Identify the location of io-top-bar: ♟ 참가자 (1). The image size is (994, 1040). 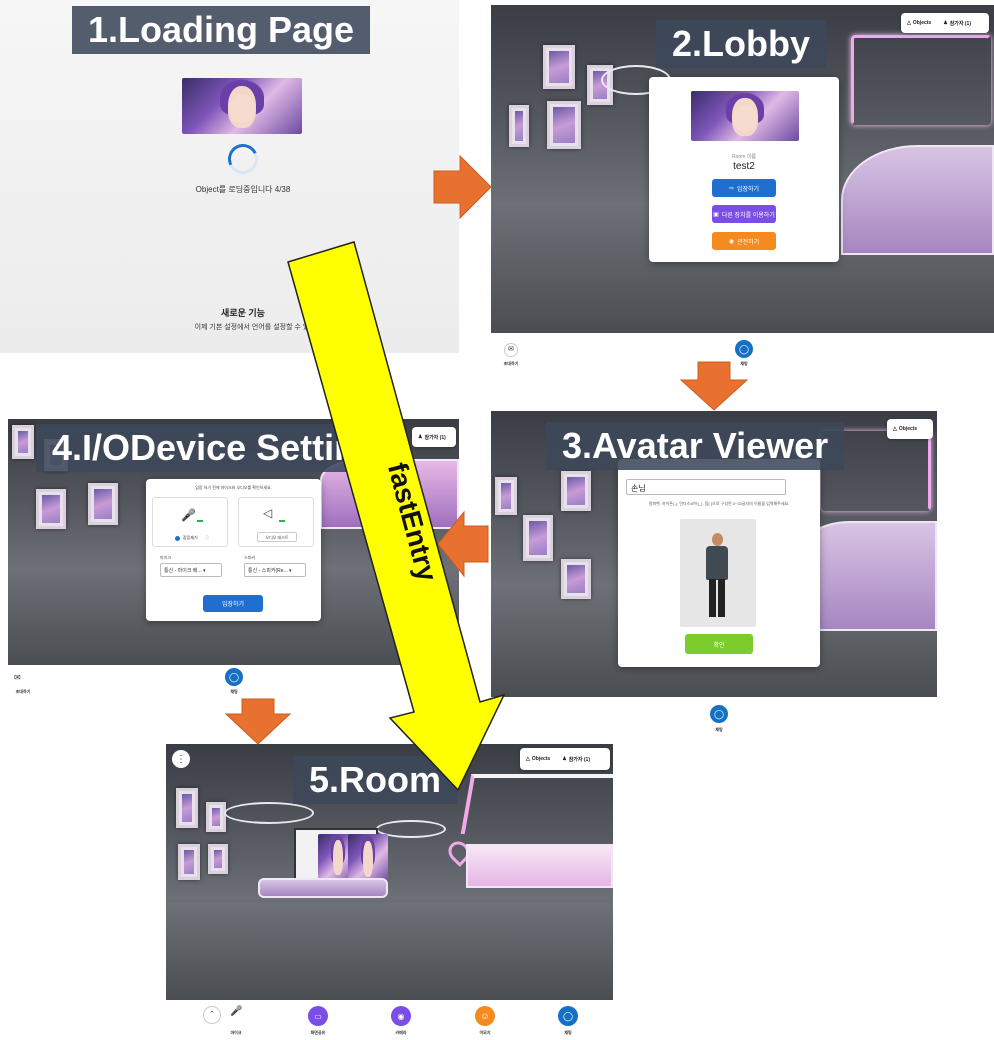
(434, 437).